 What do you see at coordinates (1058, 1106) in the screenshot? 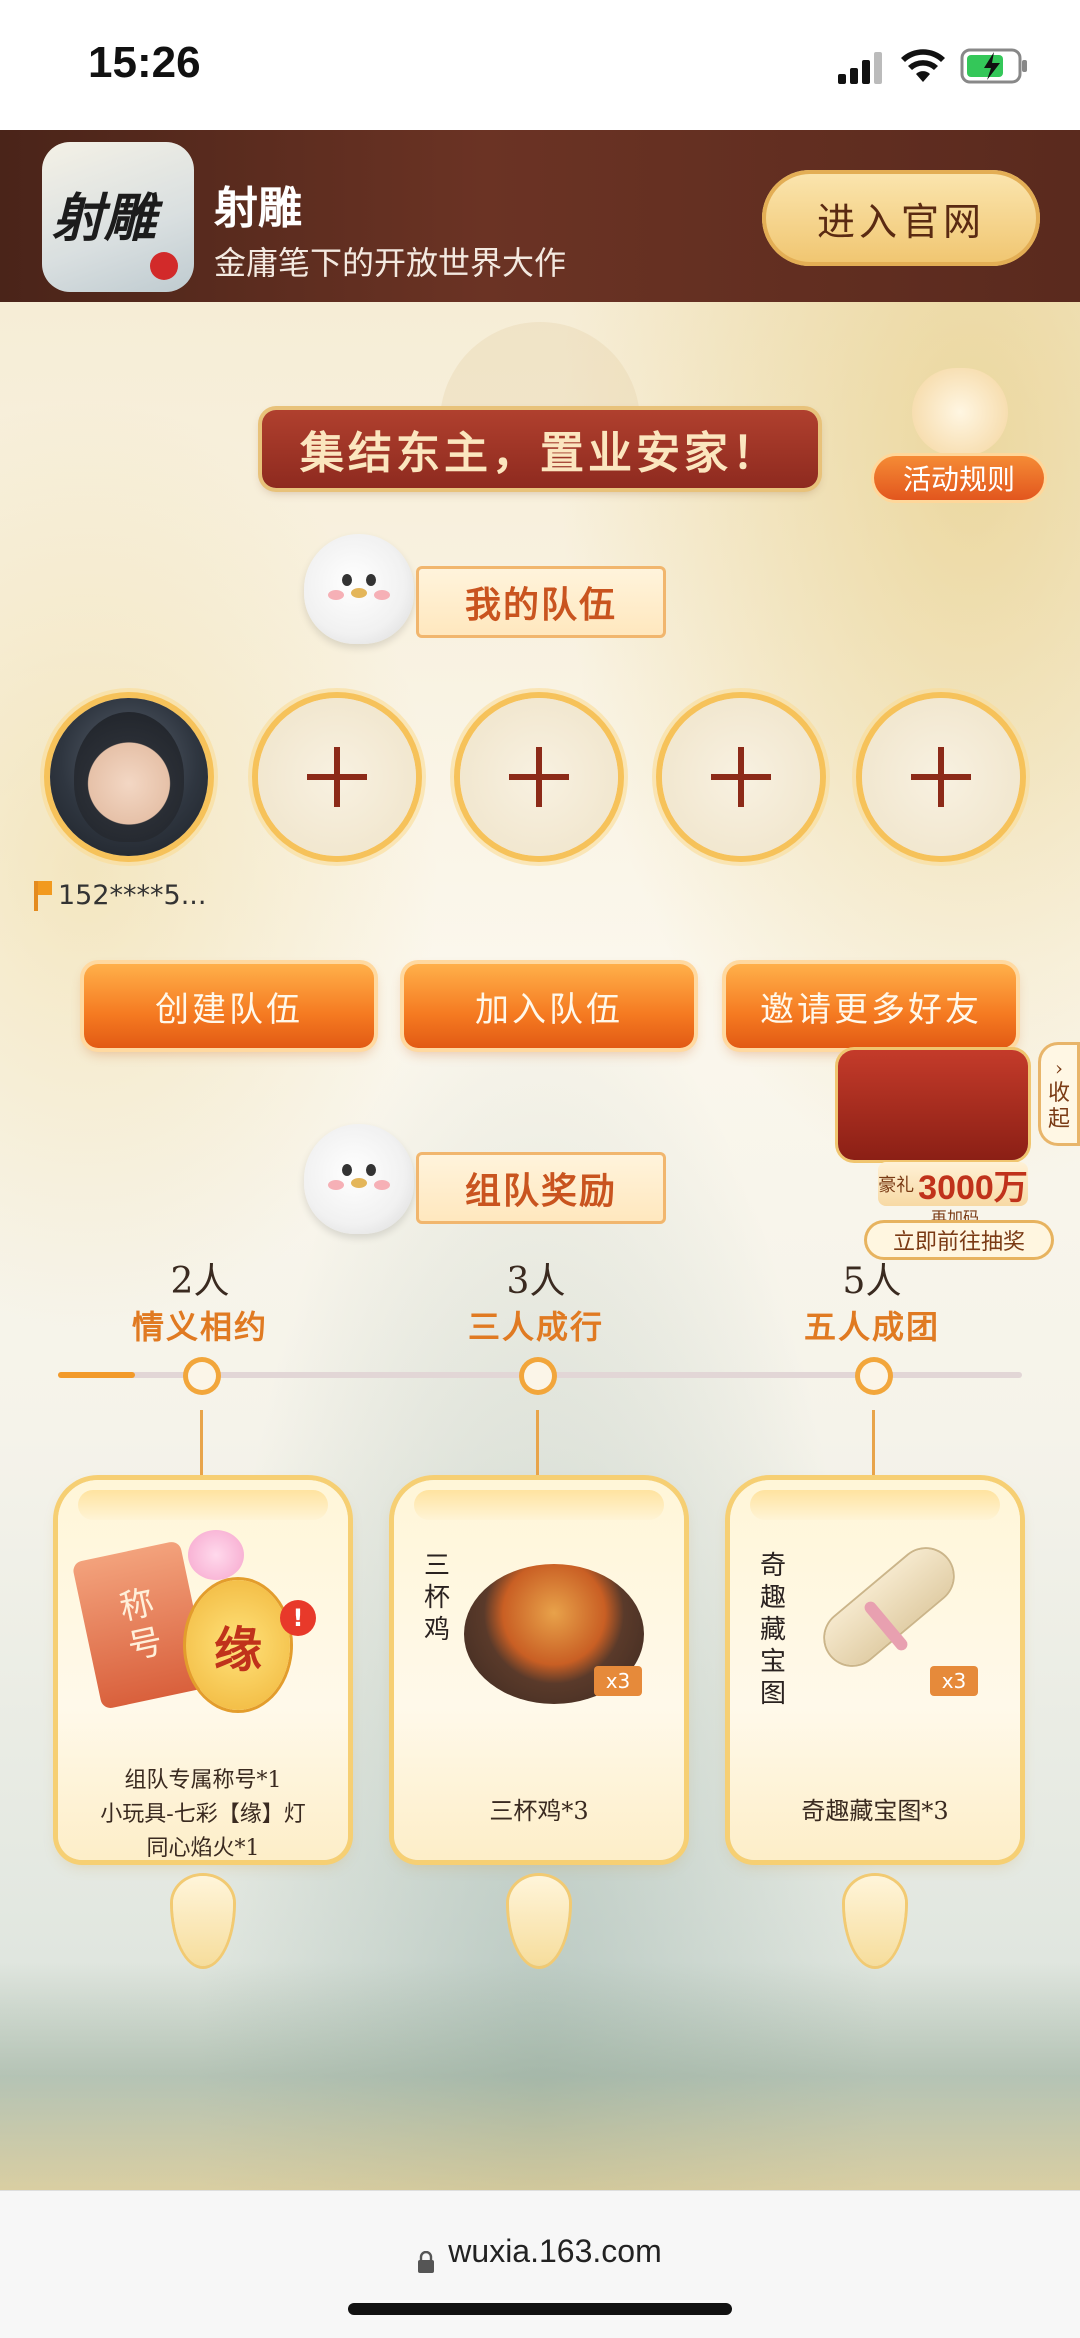
I see `collapse-label: 收起` at bounding box center [1058, 1106].